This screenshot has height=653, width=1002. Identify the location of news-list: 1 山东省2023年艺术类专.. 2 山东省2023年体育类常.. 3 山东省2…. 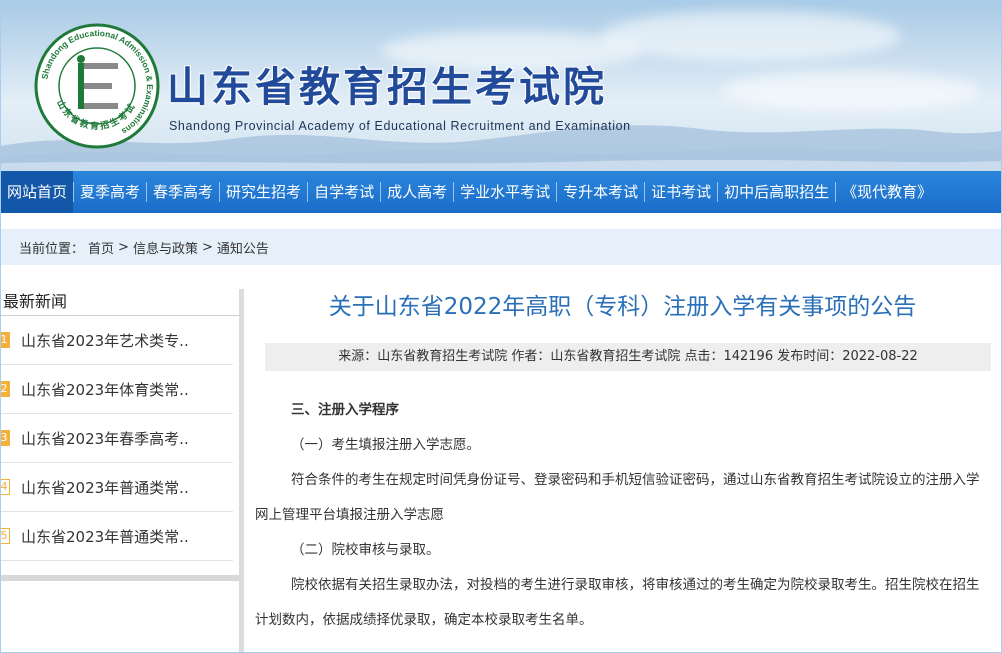
(120, 438).